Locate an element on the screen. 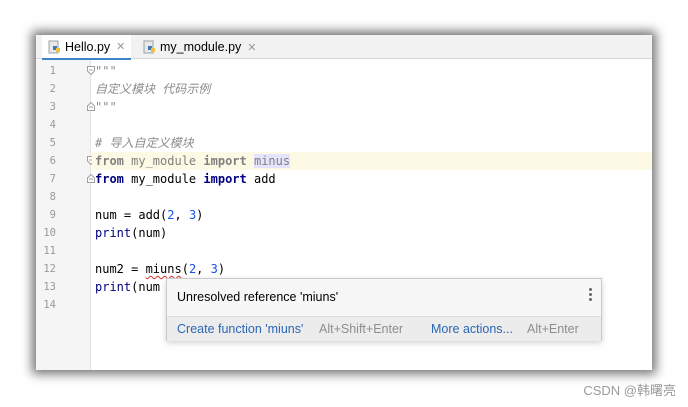 This screenshot has height=407, width=688. tab-hello-py: Hello.py ✕ is located at coordinates (87, 47).